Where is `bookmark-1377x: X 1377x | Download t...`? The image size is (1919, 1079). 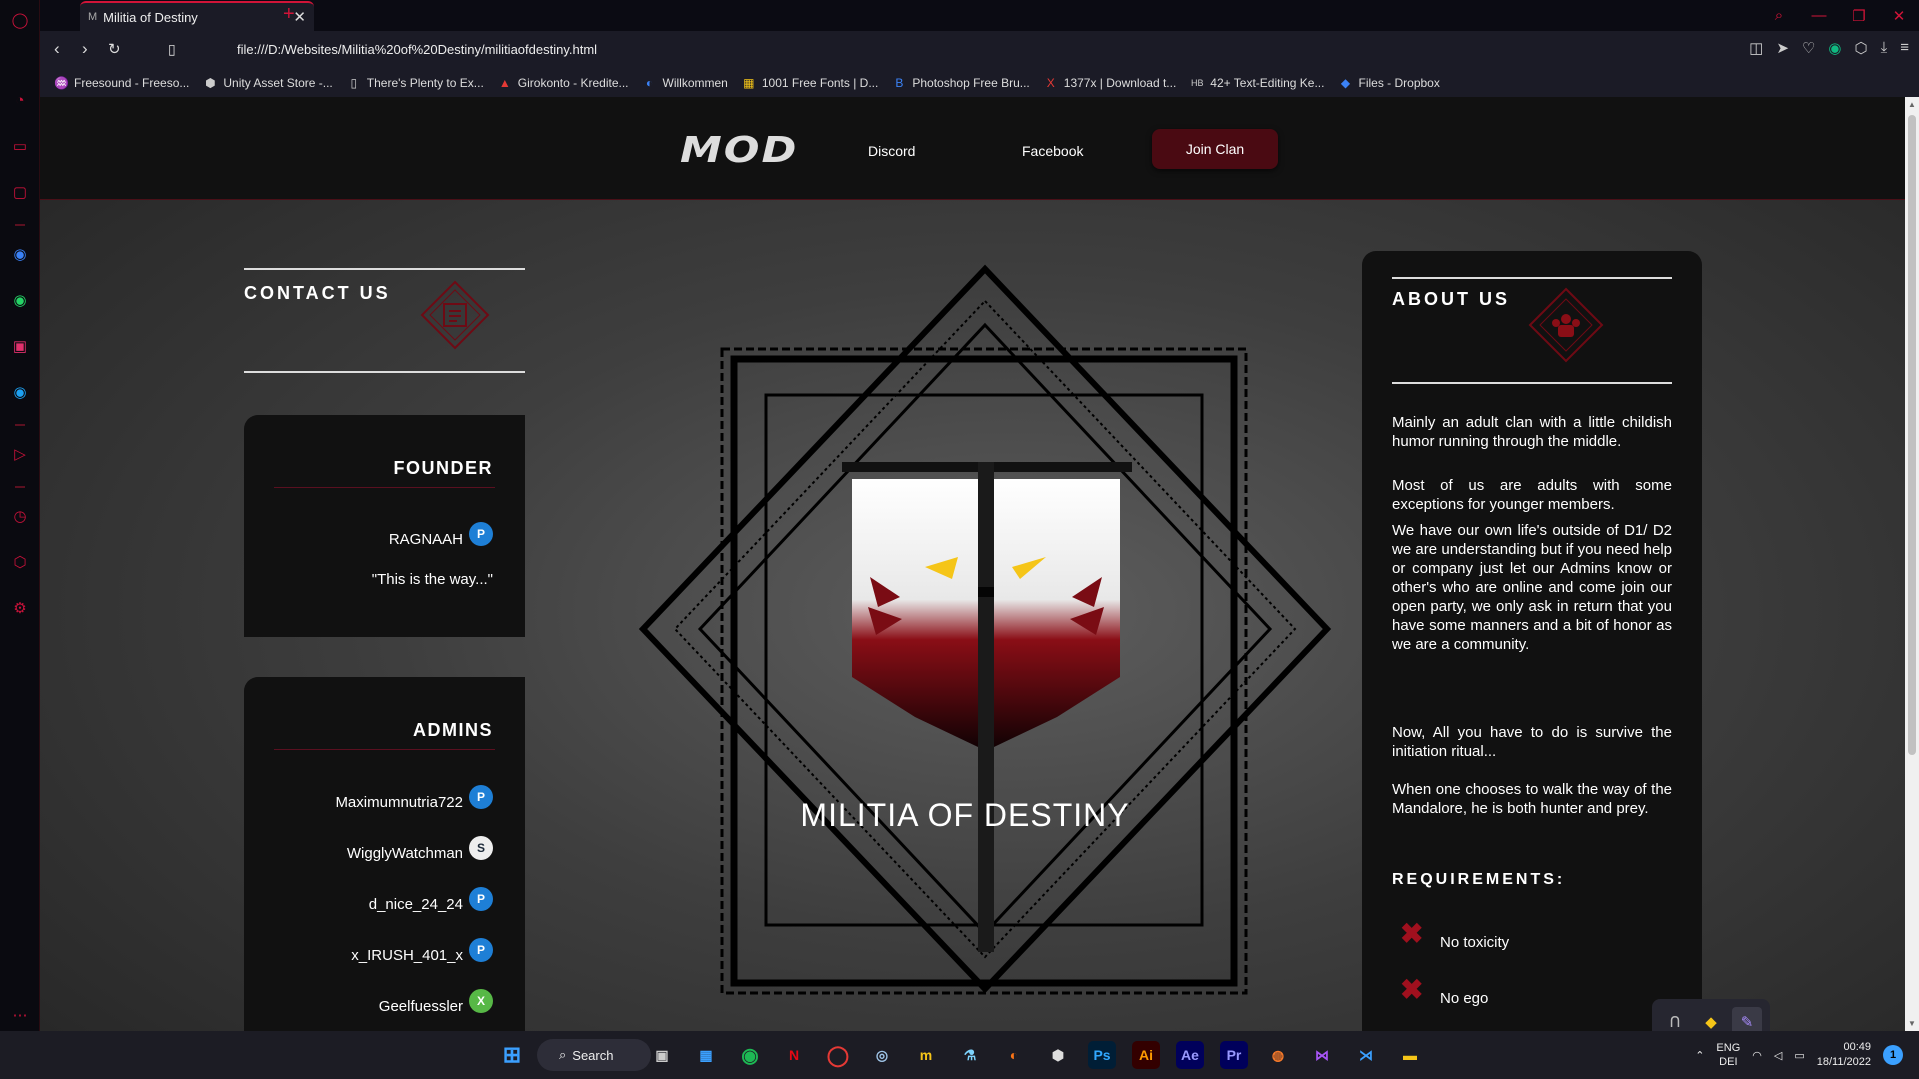 bookmark-1377x: X 1377x | Download t... is located at coordinates (1110, 83).